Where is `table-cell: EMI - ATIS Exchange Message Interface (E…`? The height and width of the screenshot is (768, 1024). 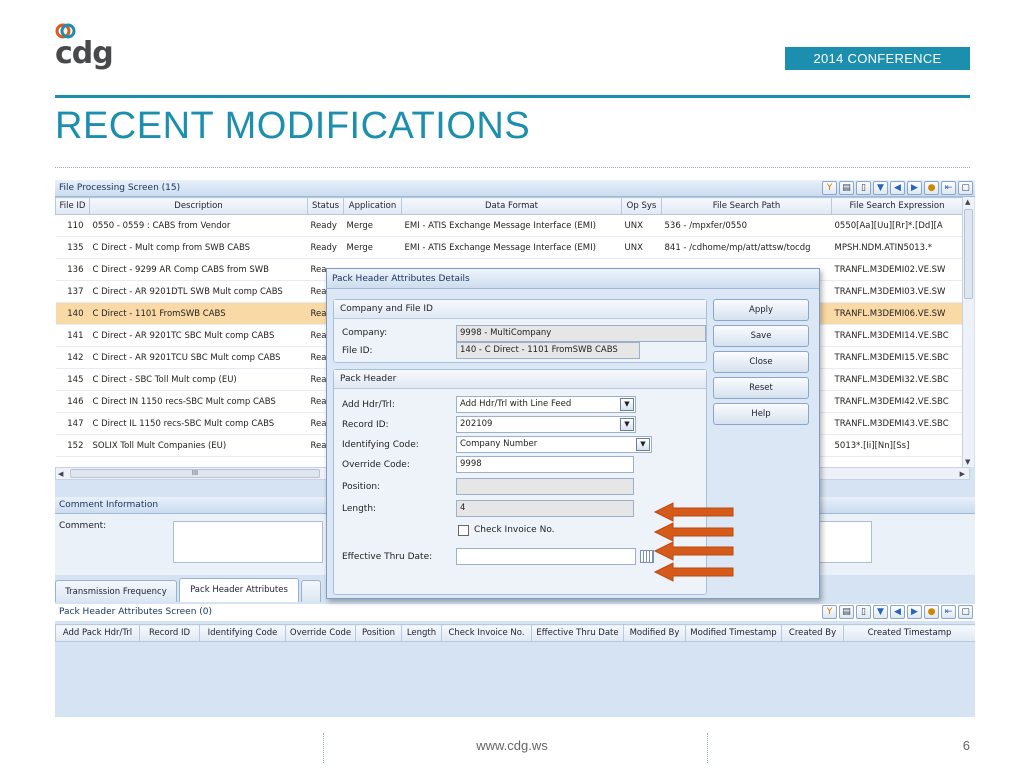 table-cell: EMI - ATIS Exchange Message Interface (E… is located at coordinates (511, 247).